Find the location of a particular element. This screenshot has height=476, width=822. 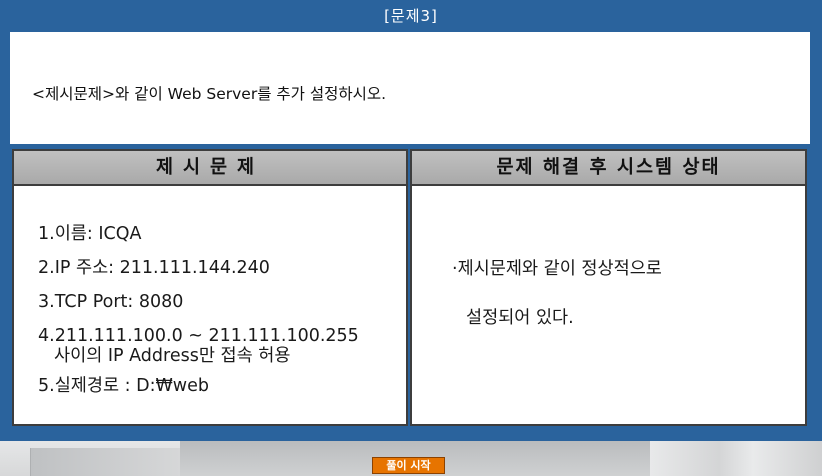

system-state-header: 문제 해결 후 시스템 상태 is located at coordinates (608, 168).